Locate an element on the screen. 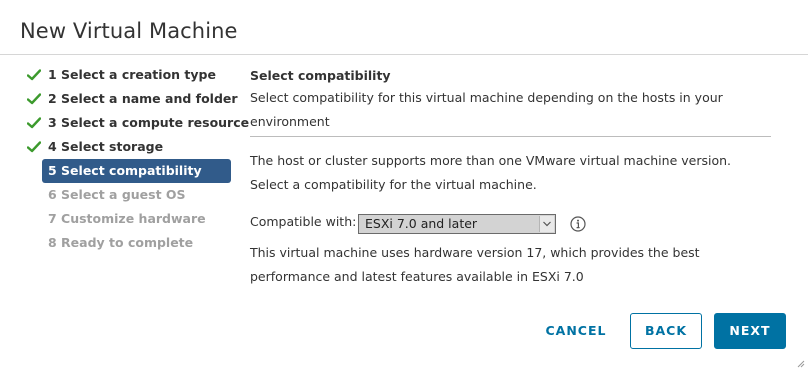 The width and height of the screenshot is (808, 371). step-select-storage: 4 Select storage is located at coordinates (127, 147).